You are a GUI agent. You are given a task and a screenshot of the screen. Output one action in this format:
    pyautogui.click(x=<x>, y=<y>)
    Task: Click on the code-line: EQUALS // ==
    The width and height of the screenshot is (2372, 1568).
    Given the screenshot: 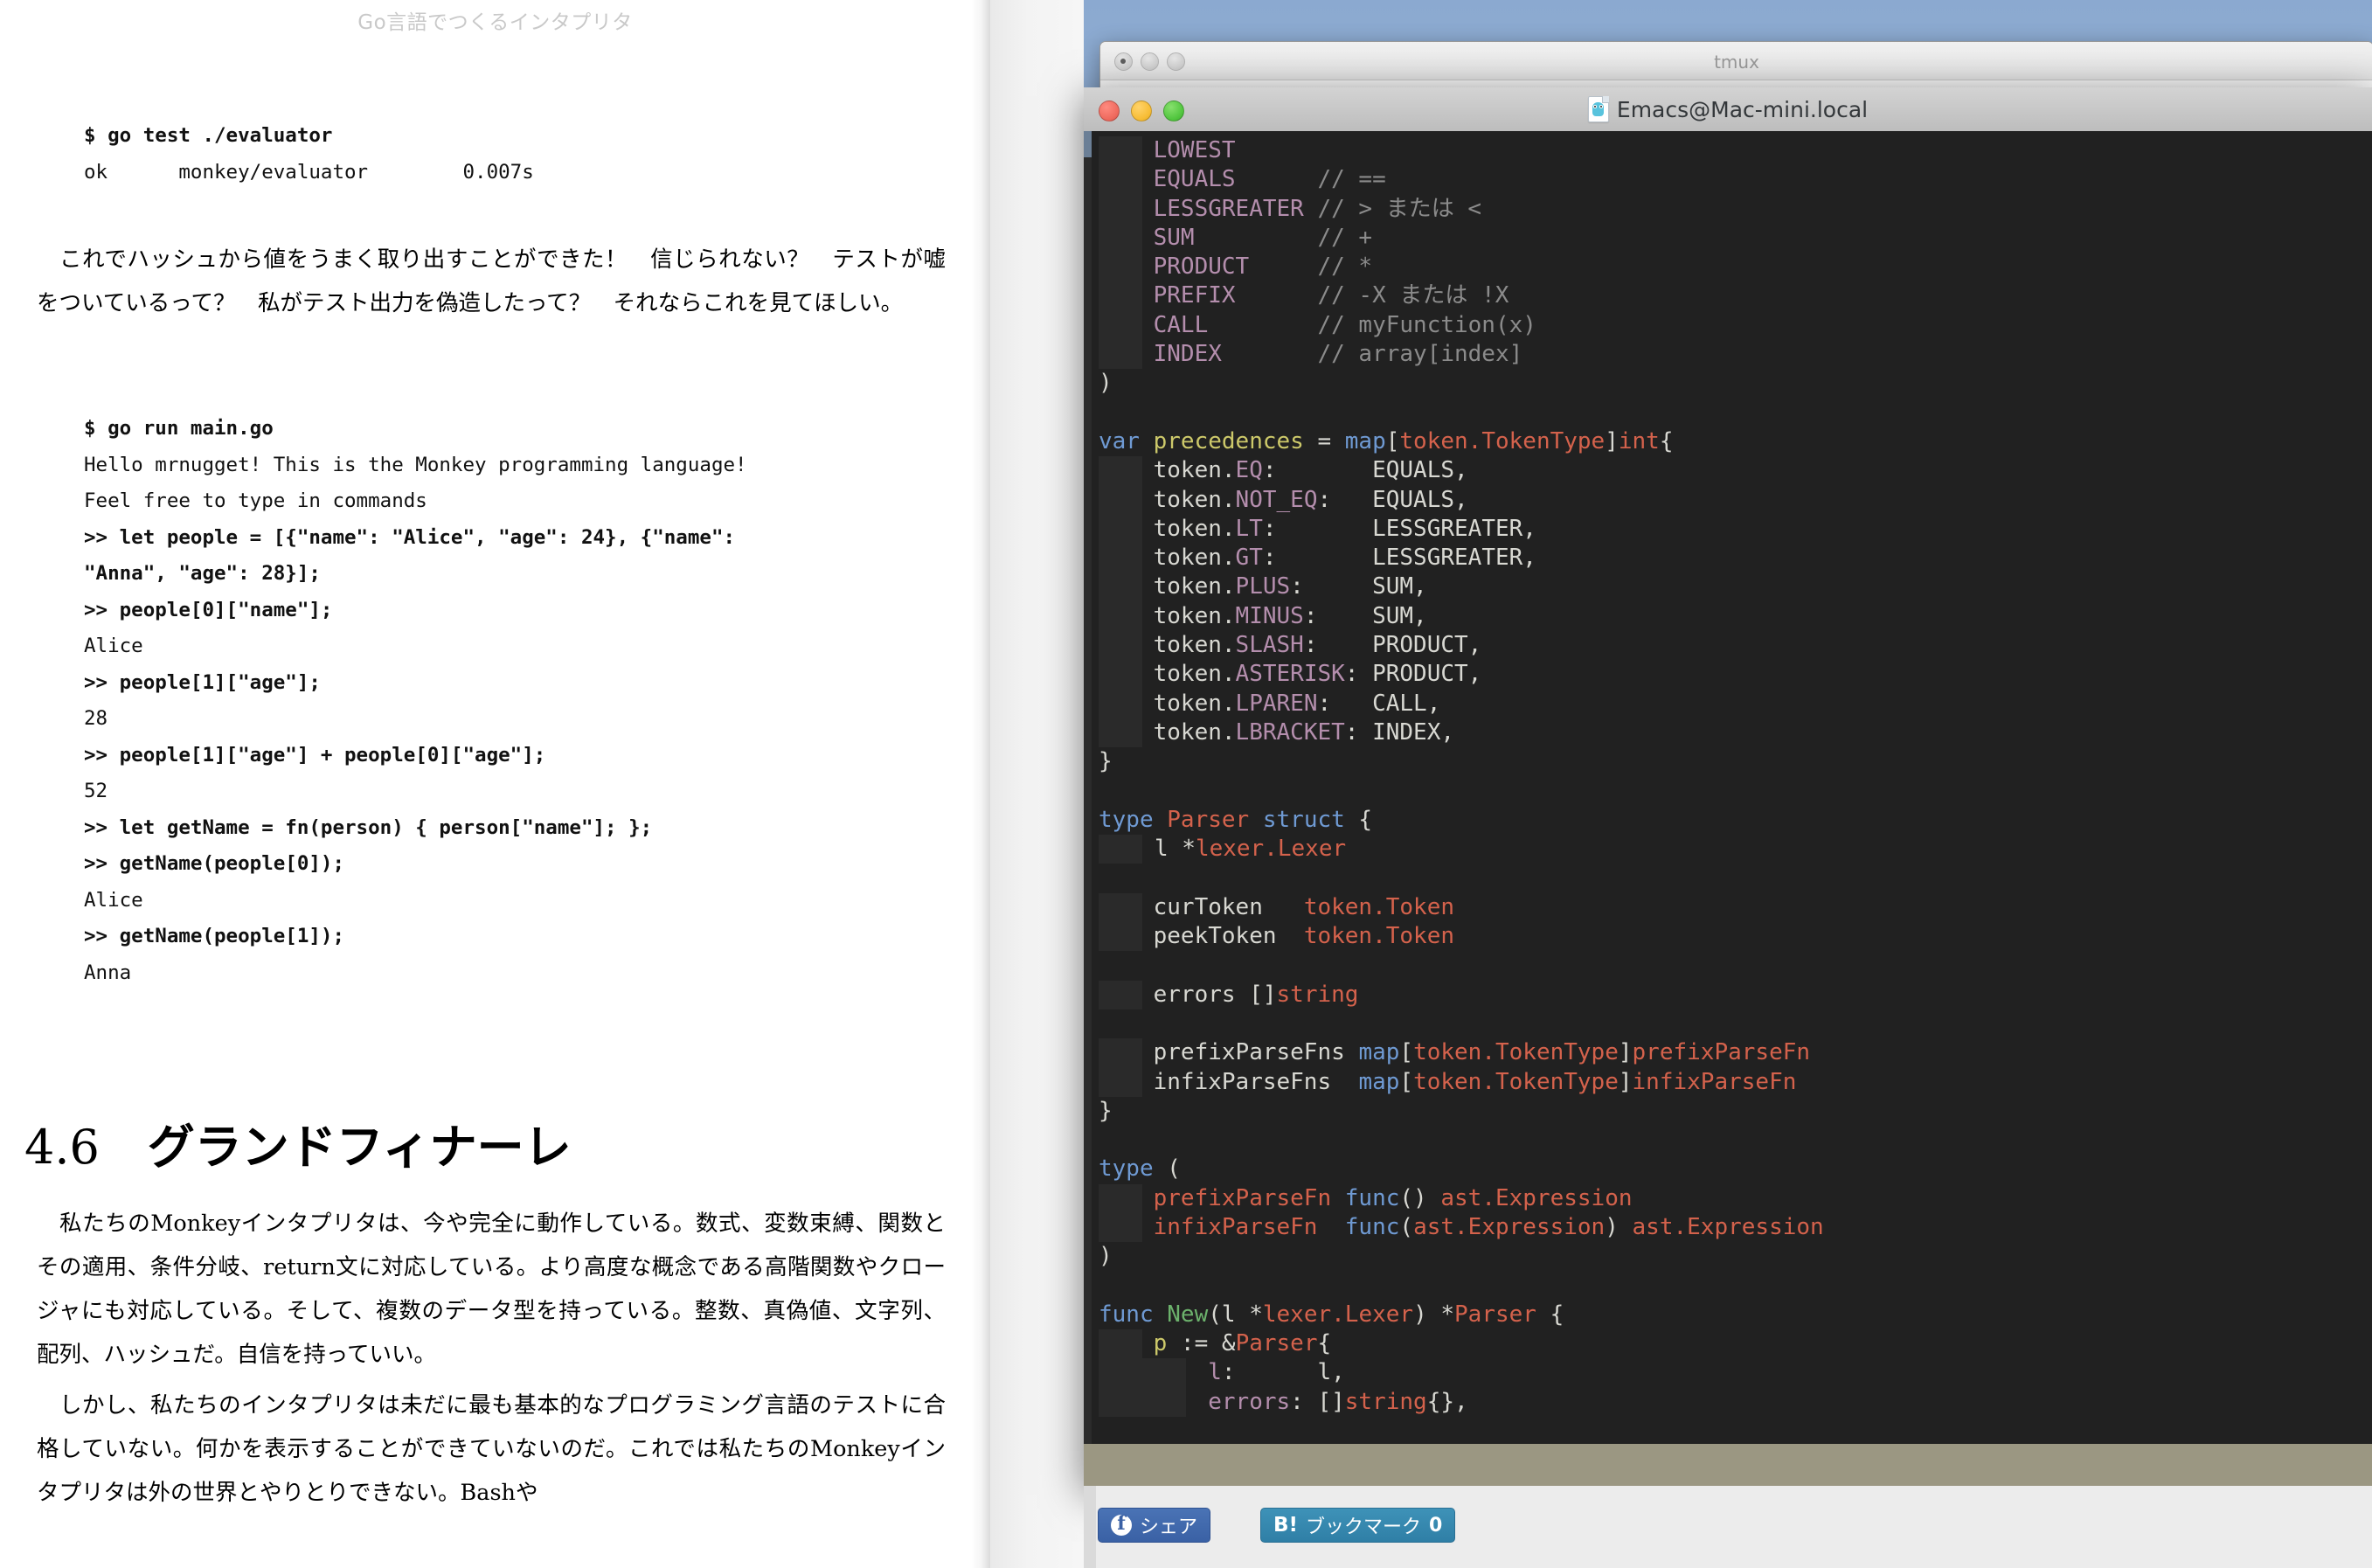 What is the action you would take?
    pyautogui.click(x=1735, y=180)
    